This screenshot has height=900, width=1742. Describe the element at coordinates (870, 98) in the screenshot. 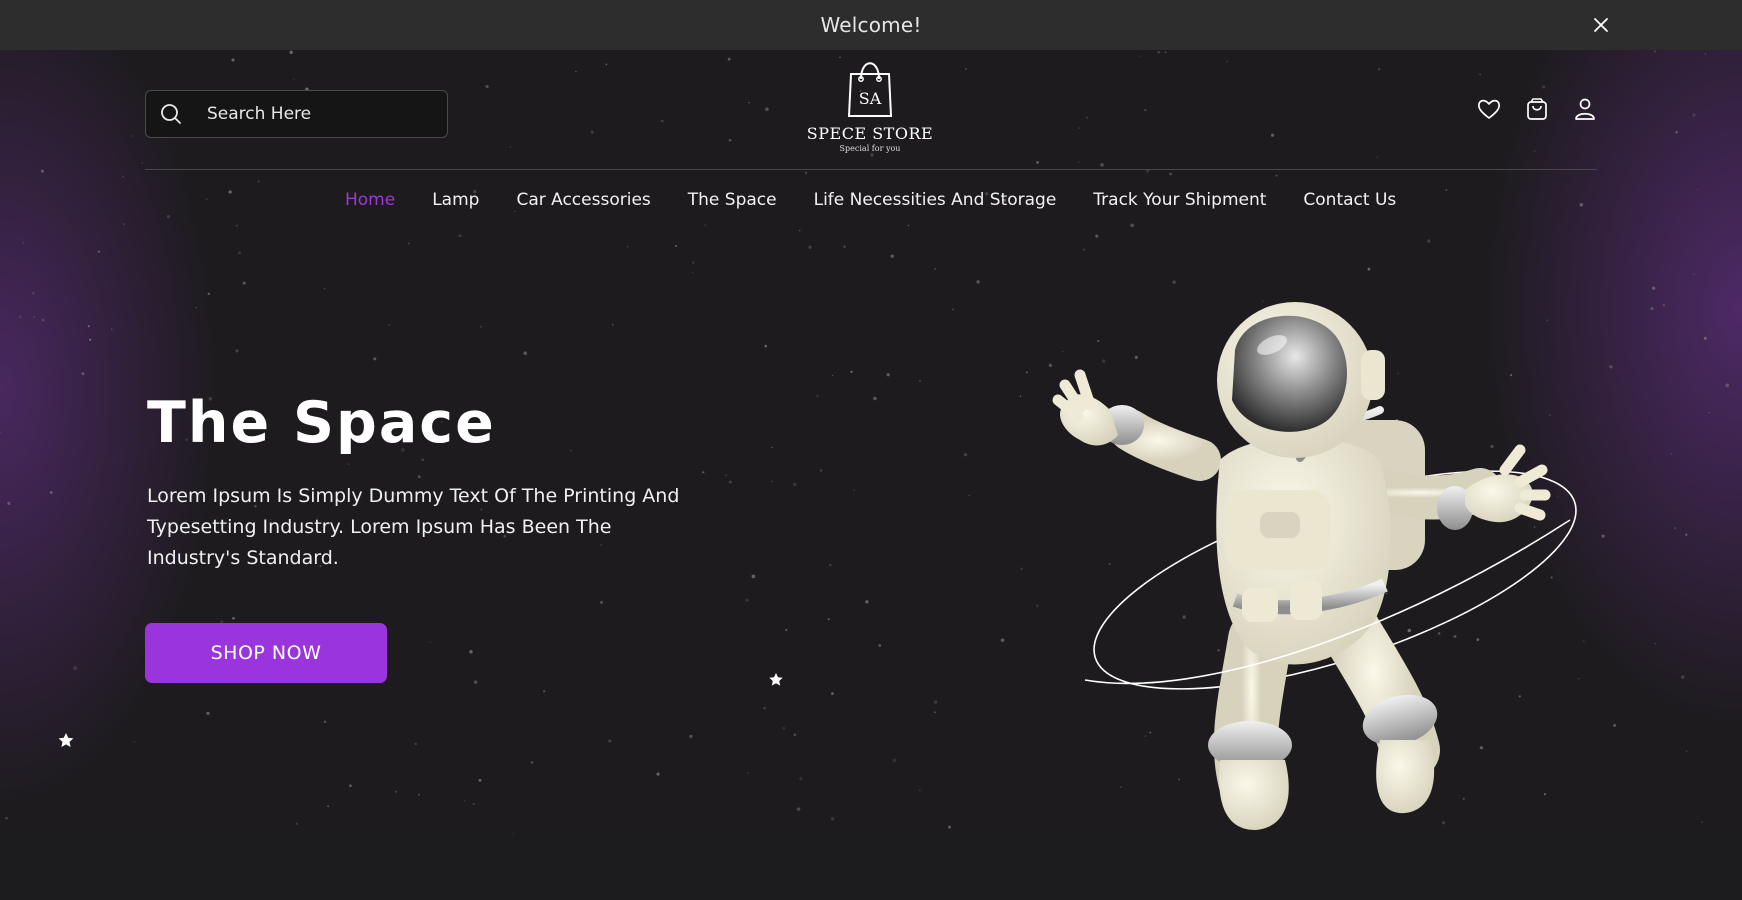

I see `logo-monogram: SA` at that location.